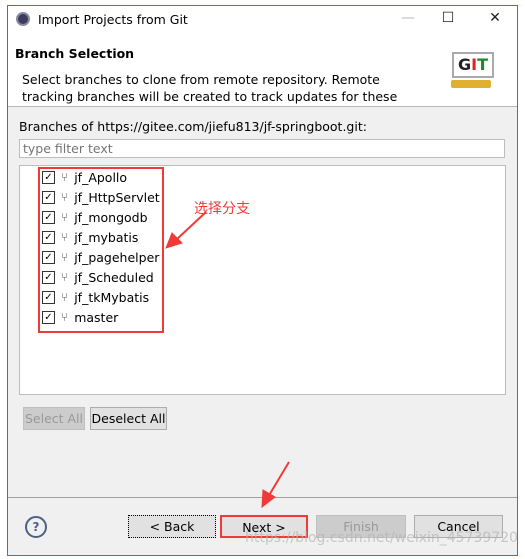  I want to click on arrow-to-branches, so click(186, 230).